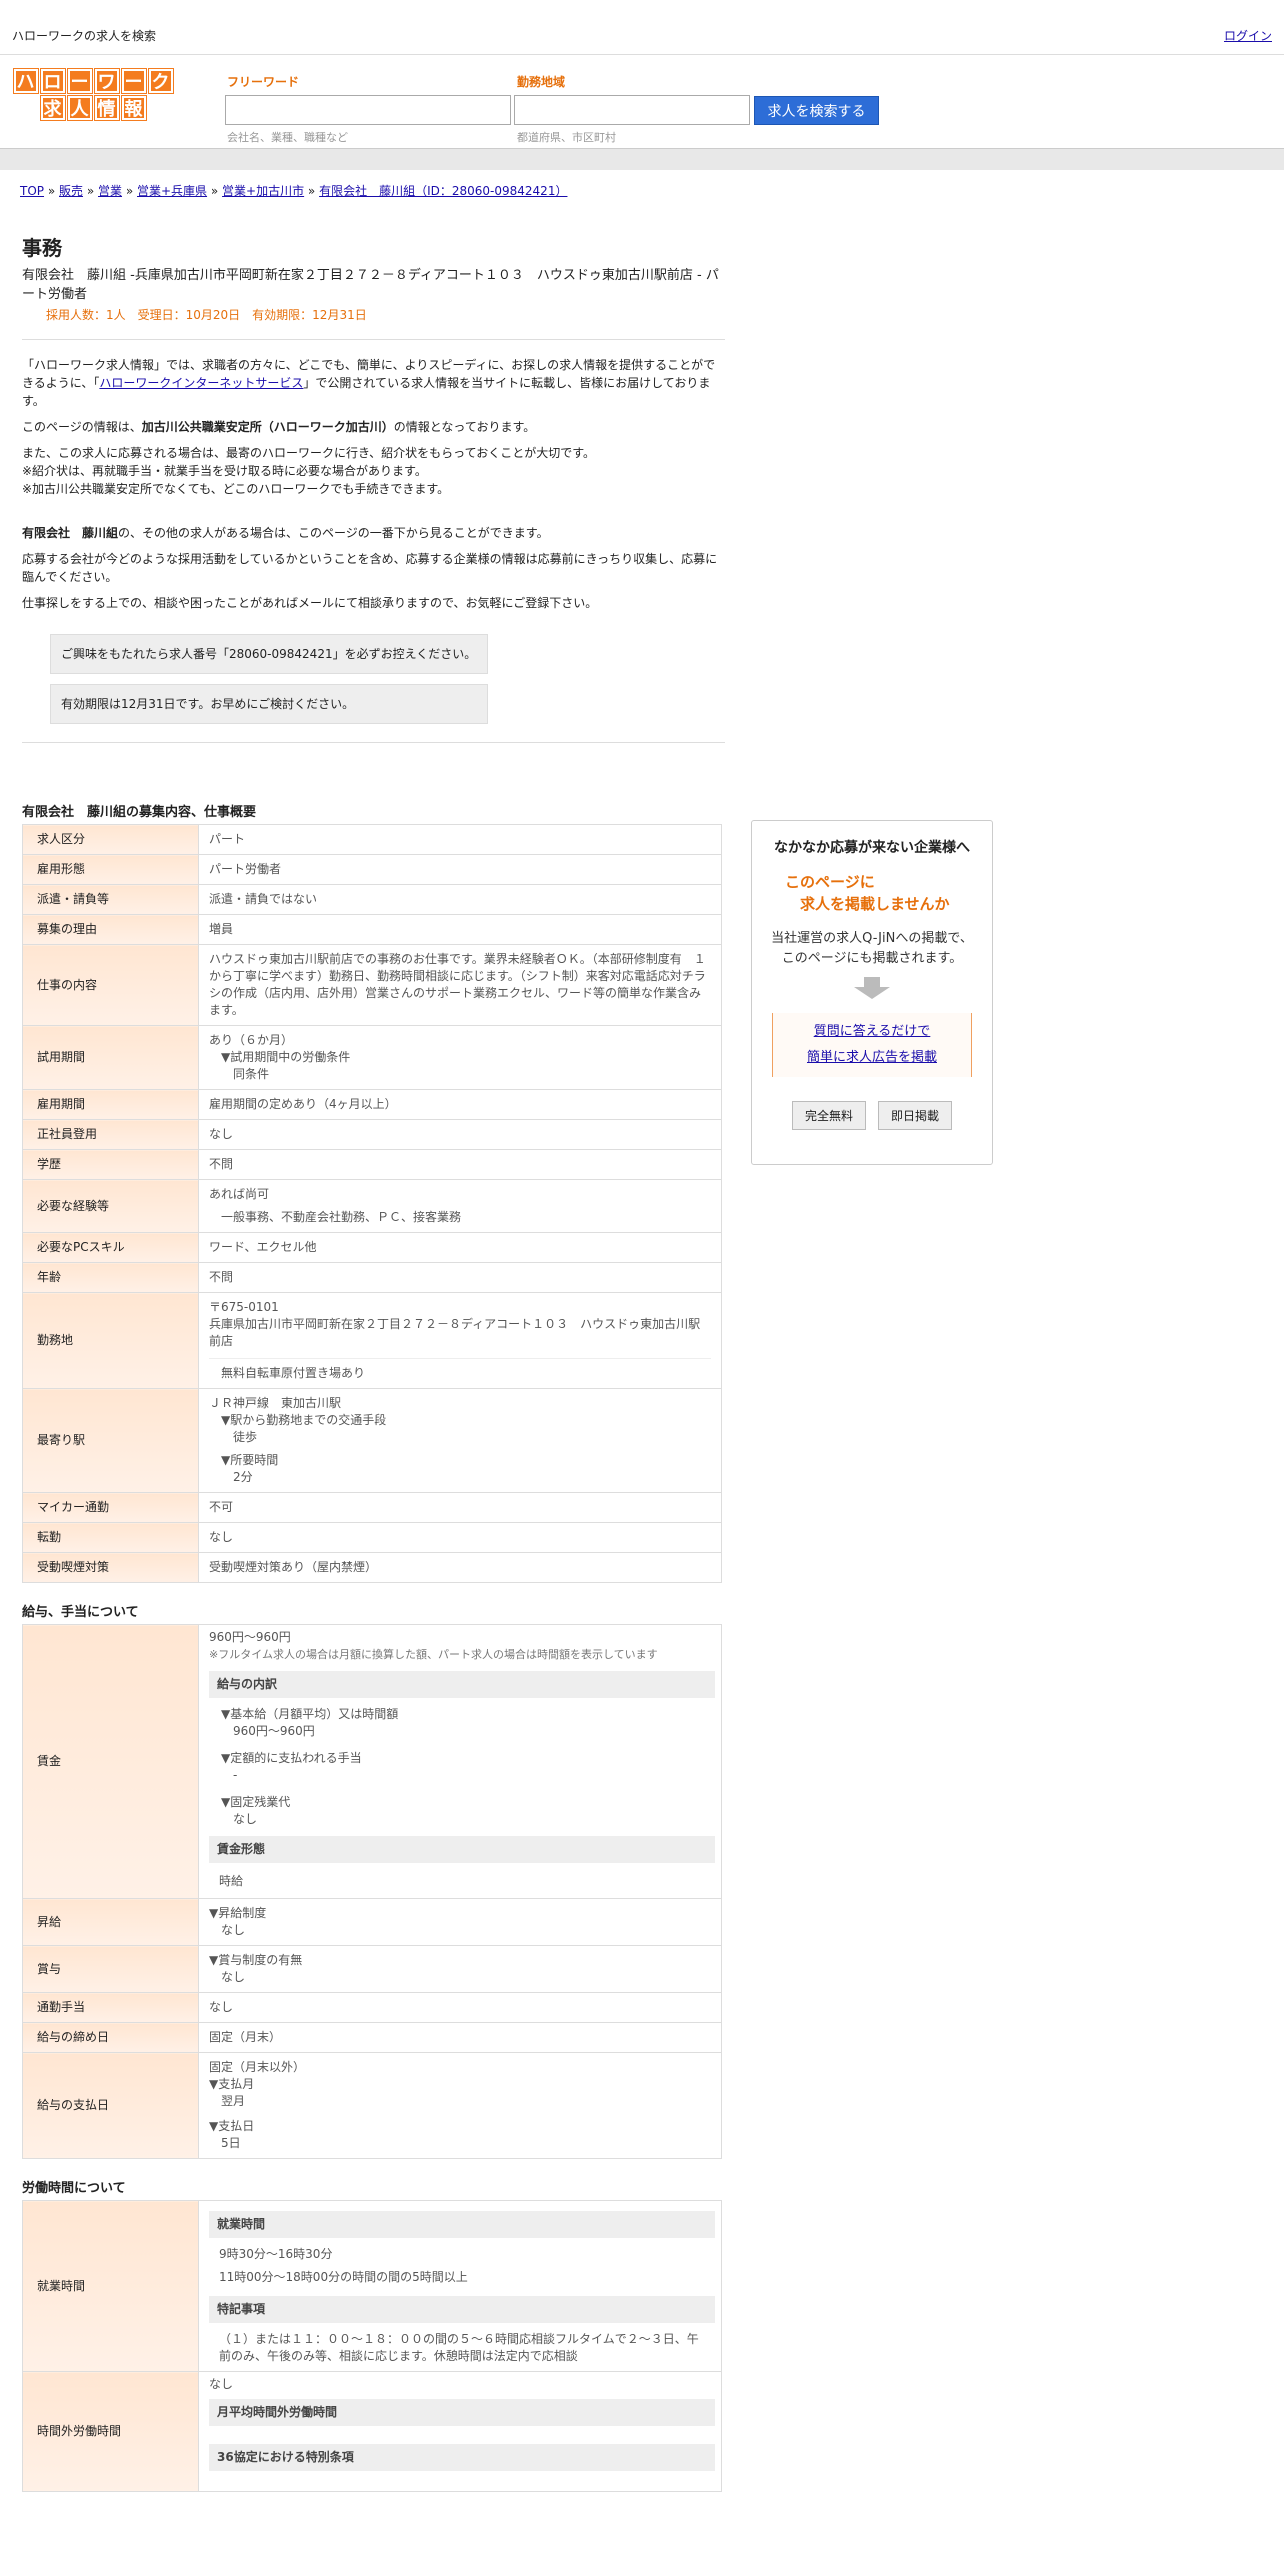 Image resolution: width=1284 pixels, height=2568 pixels. I want to click on table-row: 必要な経験等 あれば尚可 一般事務、不動産会社勤務、ＰＣ、接客業務, so click(372, 1206).